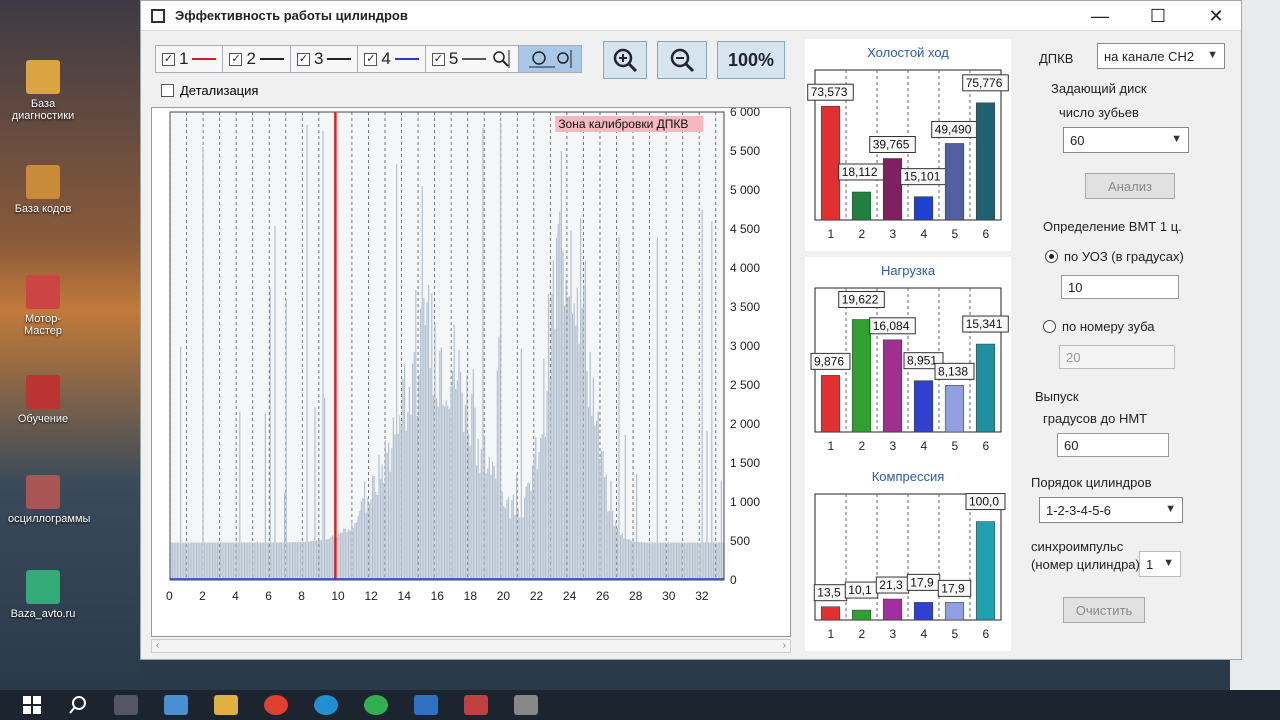  Describe the element at coordinates (32, 705) in the screenshot. I see `windows-start-icon` at that location.